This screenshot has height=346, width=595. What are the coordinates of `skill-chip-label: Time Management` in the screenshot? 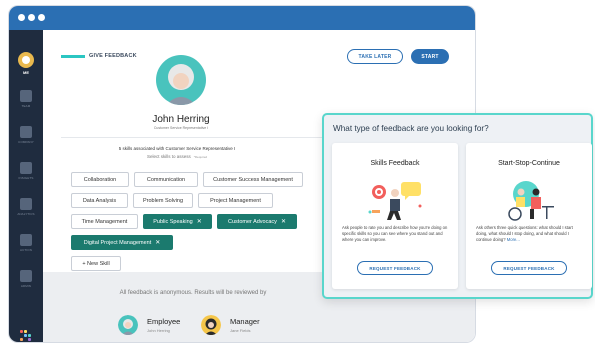 It's located at (104, 221).